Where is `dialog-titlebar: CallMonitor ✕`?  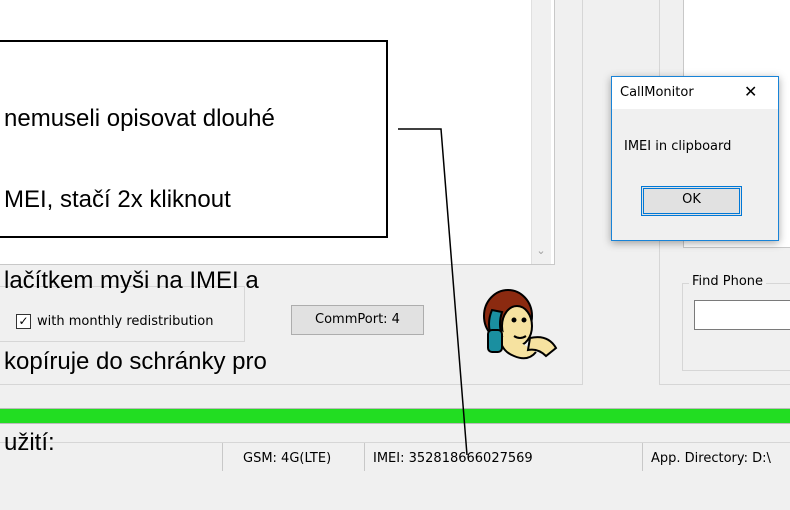
dialog-titlebar: CallMonitor ✕ is located at coordinates (695, 93).